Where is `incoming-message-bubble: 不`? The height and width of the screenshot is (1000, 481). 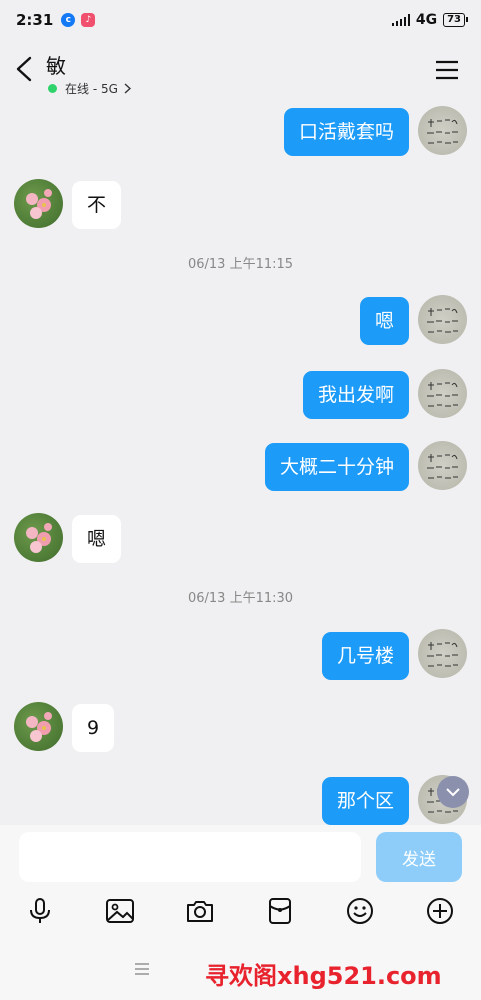
incoming-message-bubble: 不 is located at coordinates (97, 205).